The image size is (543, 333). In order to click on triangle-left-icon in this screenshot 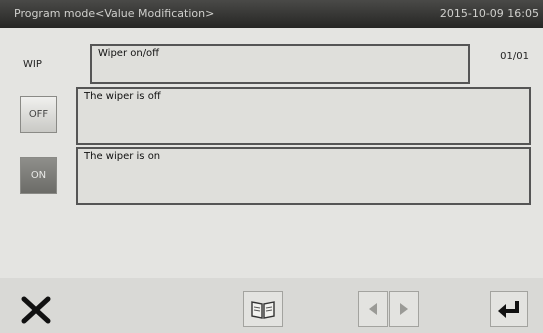, I will do `click(373, 309)`.